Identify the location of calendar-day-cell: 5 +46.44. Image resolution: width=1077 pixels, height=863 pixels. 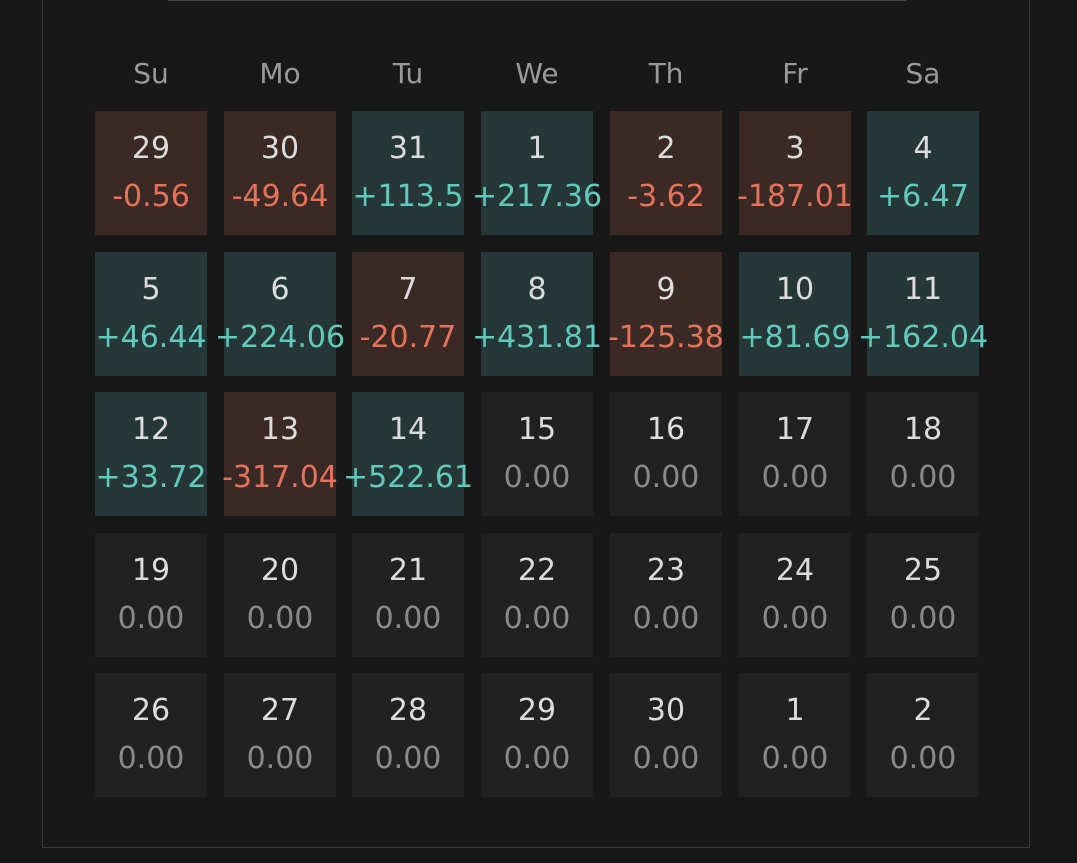
(151, 314).